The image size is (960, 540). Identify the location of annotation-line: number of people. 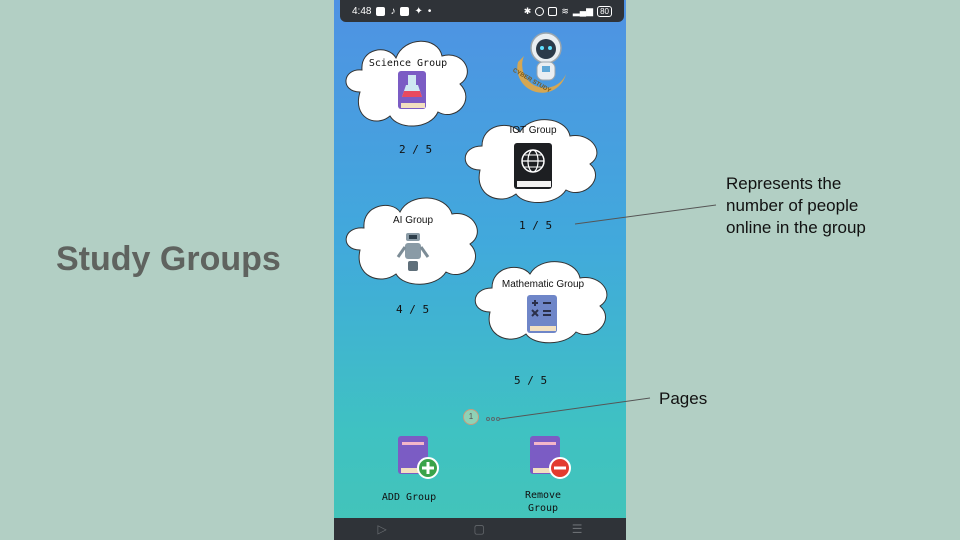
(792, 205).